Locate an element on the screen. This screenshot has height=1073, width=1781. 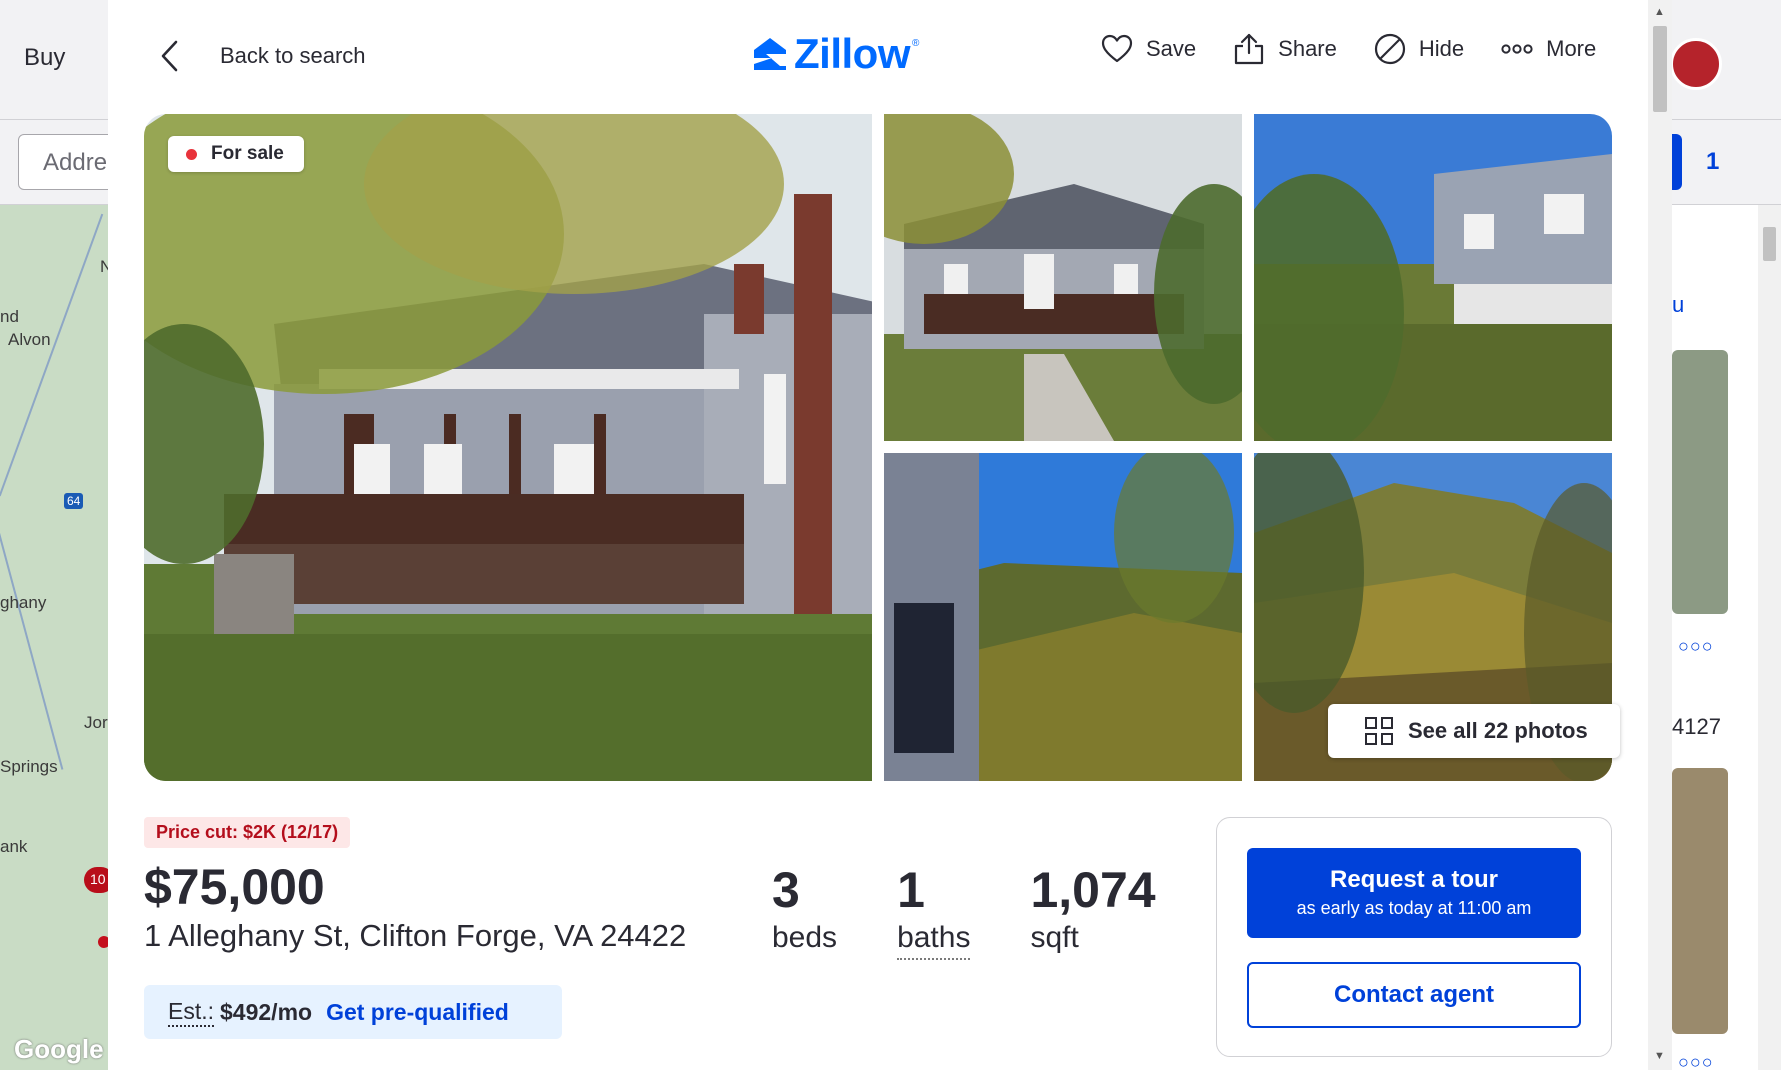
sort-dropdown-label: u is located at coordinates (1678, 305).